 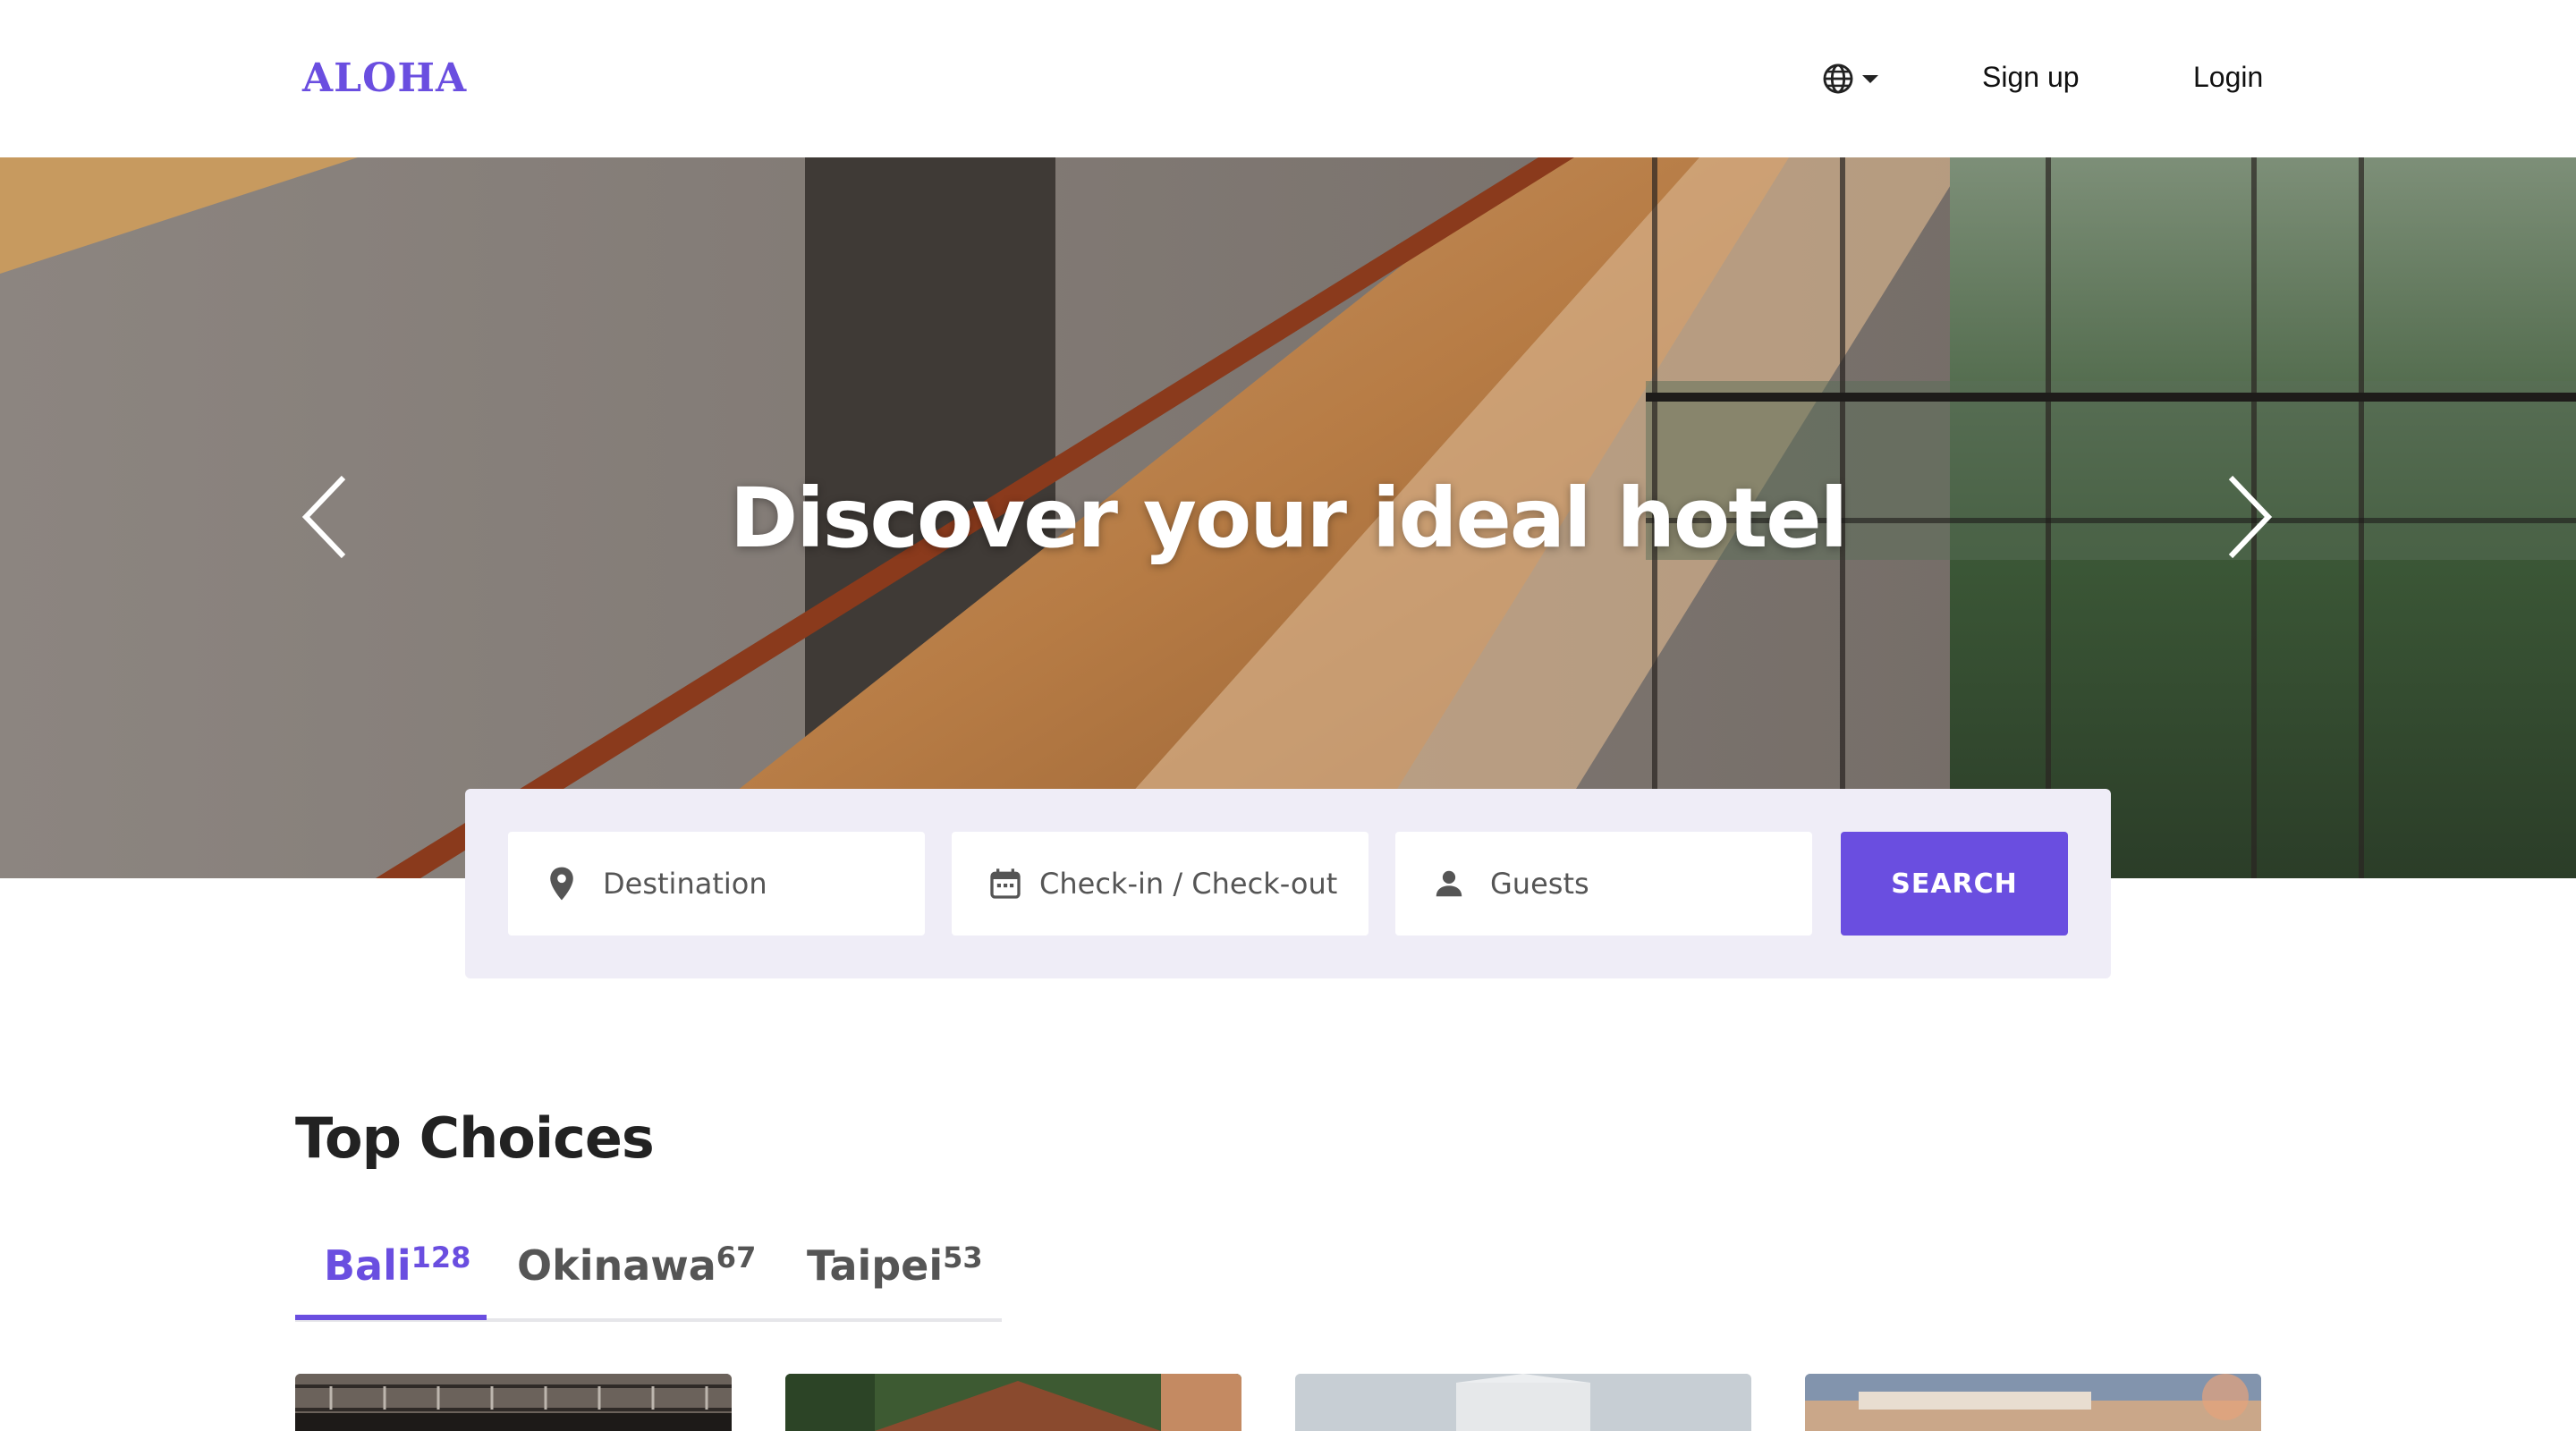 I want to click on tab-bali: Bali128, so click(x=397, y=1265).